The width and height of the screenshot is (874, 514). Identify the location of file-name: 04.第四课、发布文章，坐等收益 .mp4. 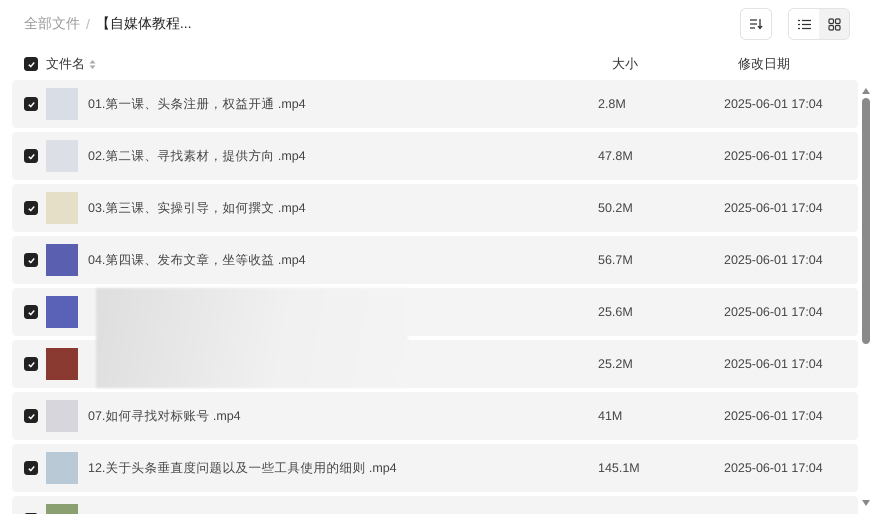
(197, 259).